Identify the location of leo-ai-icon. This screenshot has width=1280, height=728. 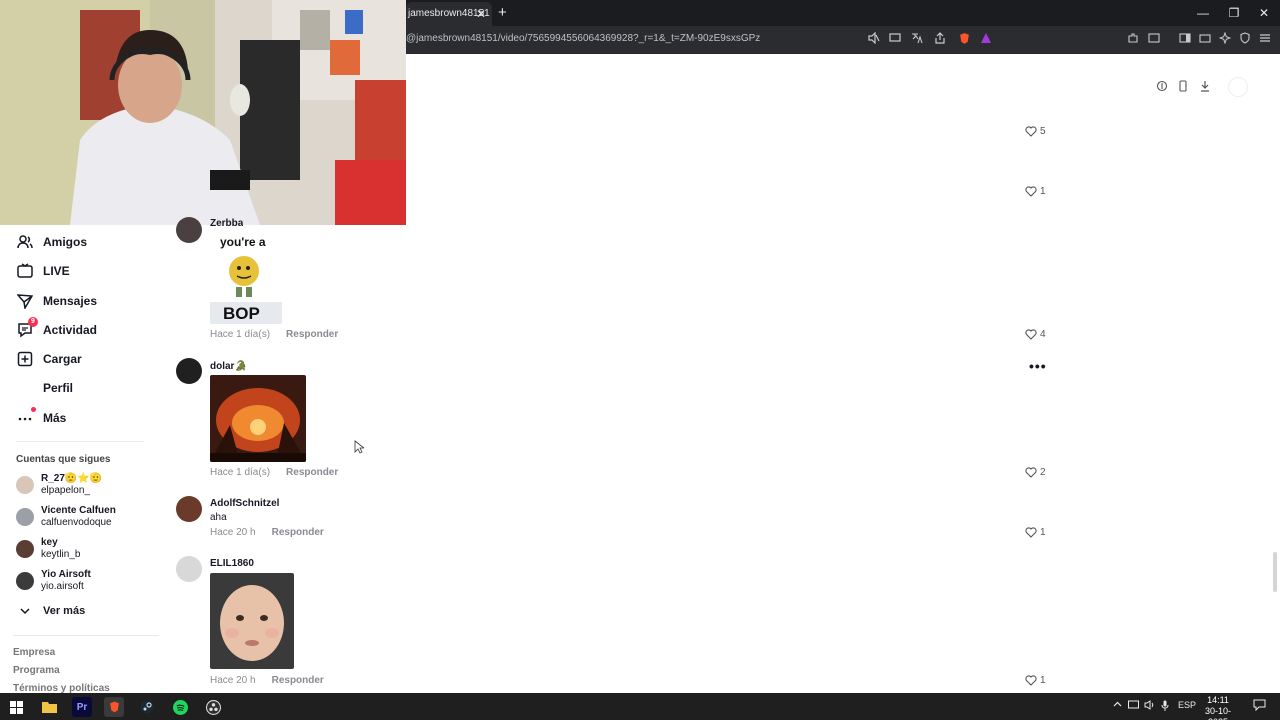
(1225, 39).